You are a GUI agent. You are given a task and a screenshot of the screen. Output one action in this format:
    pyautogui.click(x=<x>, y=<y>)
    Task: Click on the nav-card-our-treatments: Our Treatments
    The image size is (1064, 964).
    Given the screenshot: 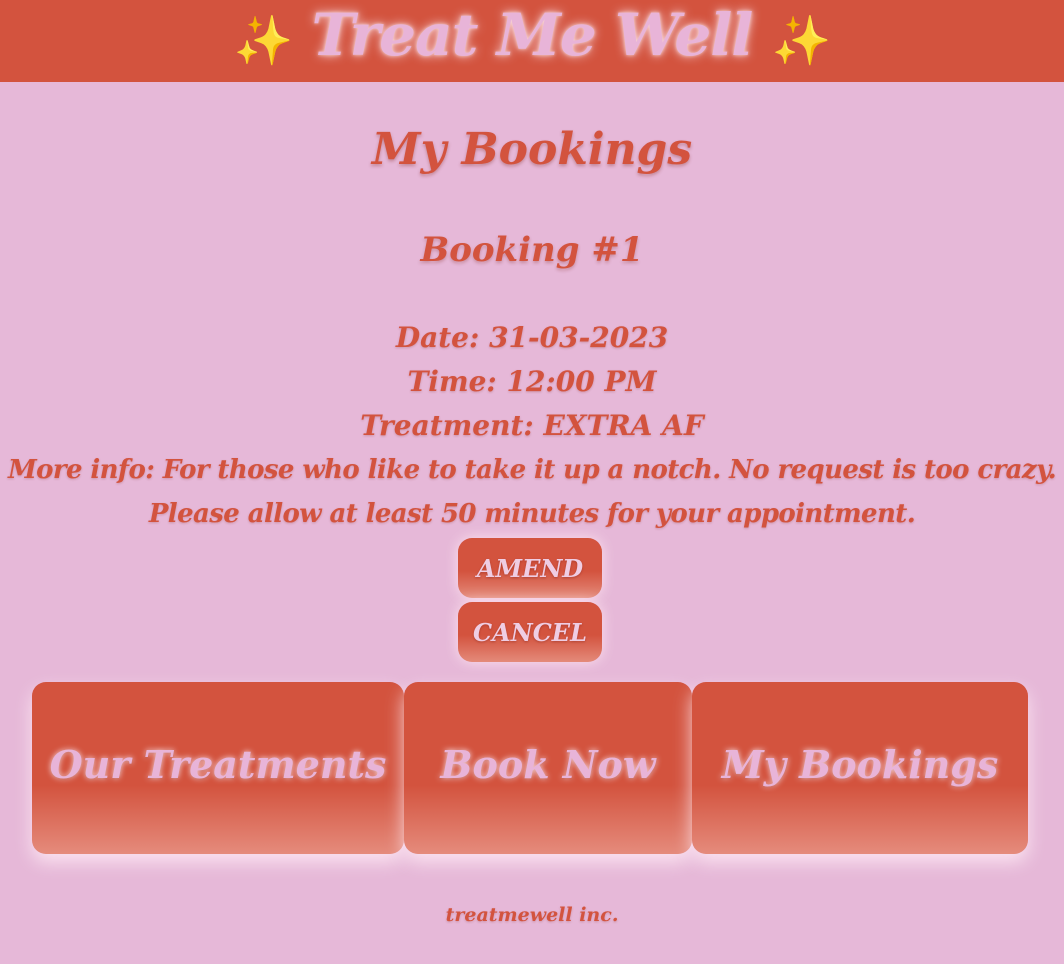 What is the action you would take?
    pyautogui.click(x=218, y=768)
    